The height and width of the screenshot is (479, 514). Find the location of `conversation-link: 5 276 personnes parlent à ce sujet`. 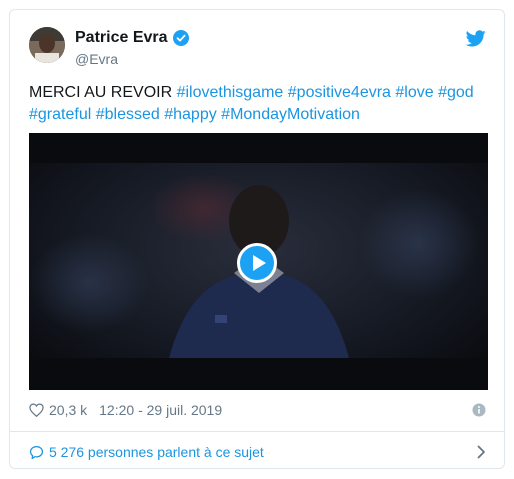

conversation-link: 5 276 personnes parlent à ce sujet is located at coordinates (257, 452).